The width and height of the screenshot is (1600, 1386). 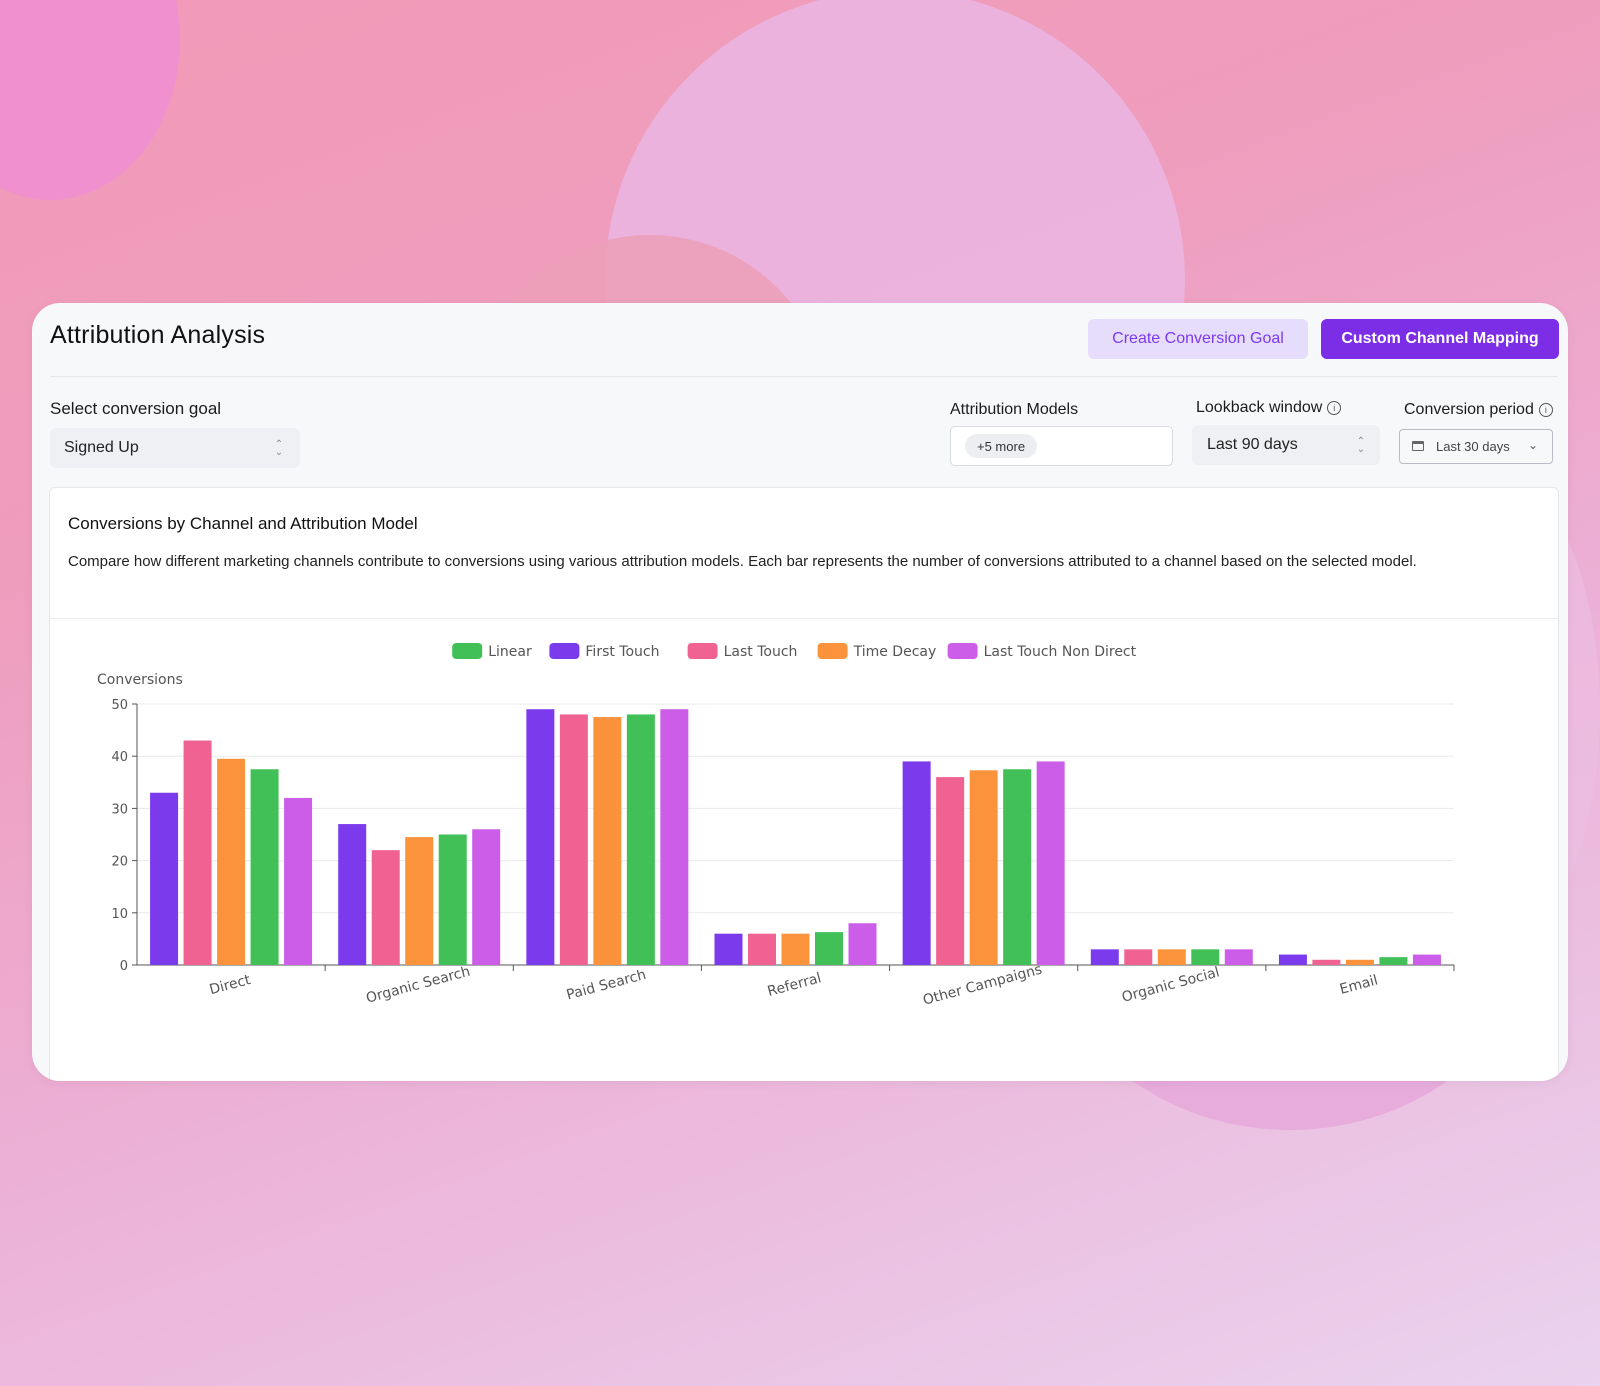 I want to click on lookback-label-text: Lookback window, so click(x=1259, y=407).